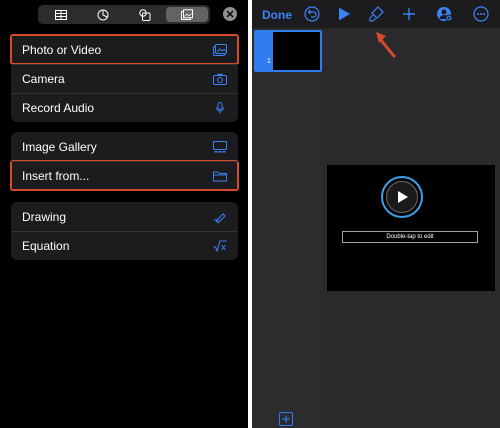 The width and height of the screenshot is (500, 428). I want to click on close-button, so click(230, 14).